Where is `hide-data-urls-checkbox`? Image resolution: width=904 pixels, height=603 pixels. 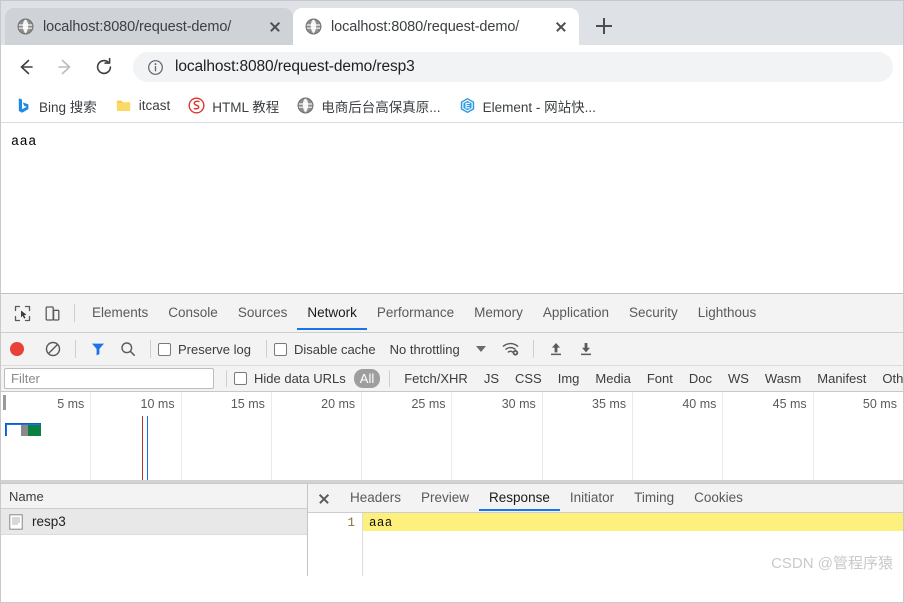 hide-data-urls-checkbox is located at coordinates (240, 378).